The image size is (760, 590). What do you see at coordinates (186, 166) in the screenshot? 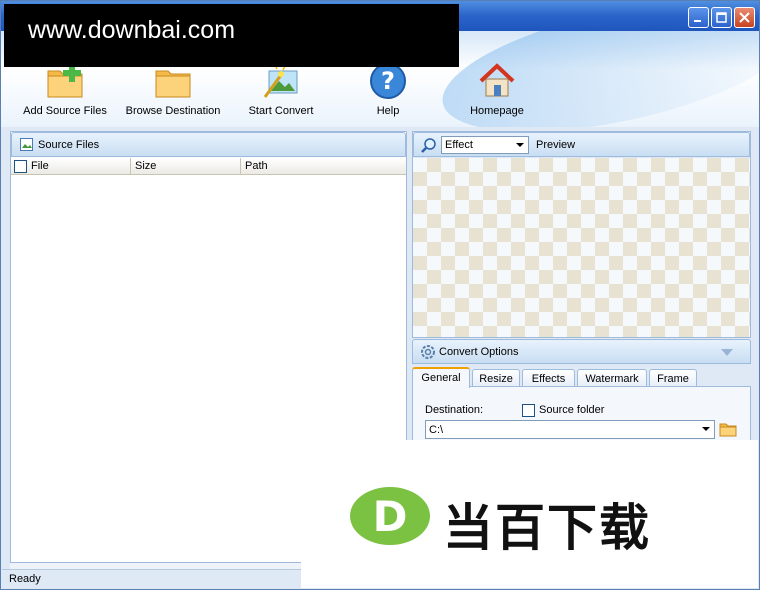
I see `column-size: Size` at bounding box center [186, 166].